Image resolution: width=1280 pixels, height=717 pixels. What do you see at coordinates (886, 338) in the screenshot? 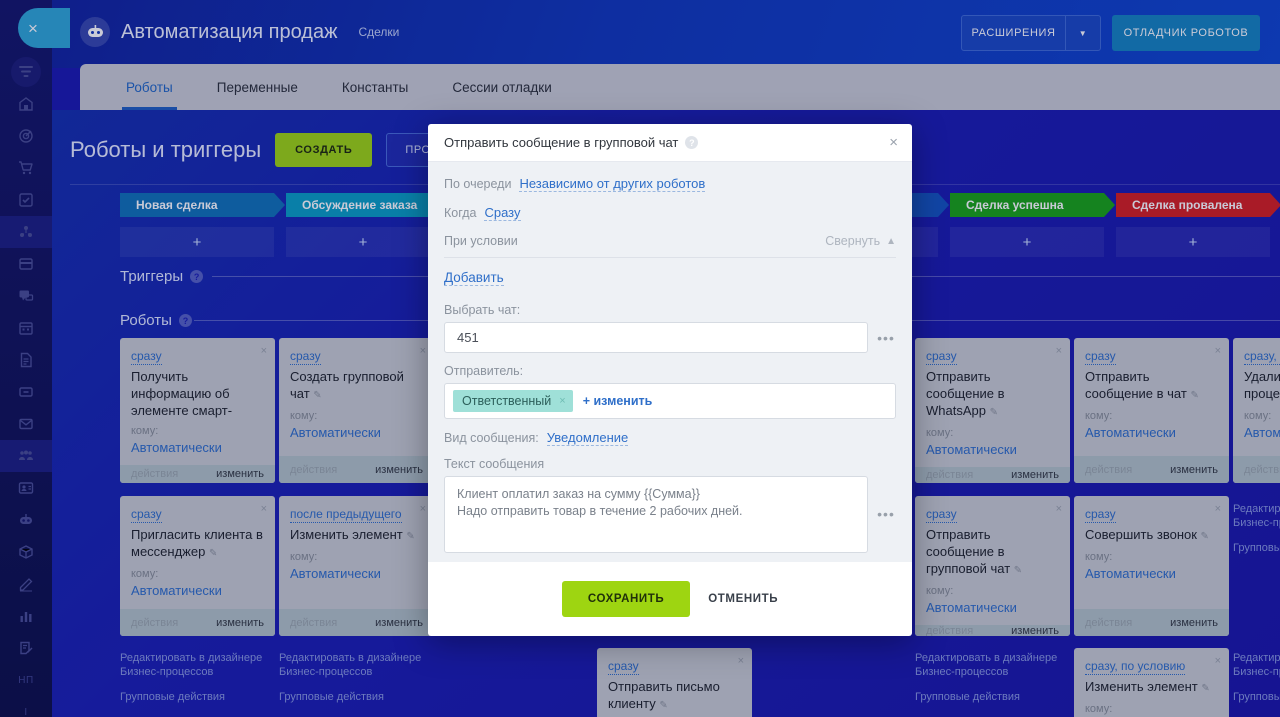
I see `chat-more-icon: •••` at bounding box center [886, 338].